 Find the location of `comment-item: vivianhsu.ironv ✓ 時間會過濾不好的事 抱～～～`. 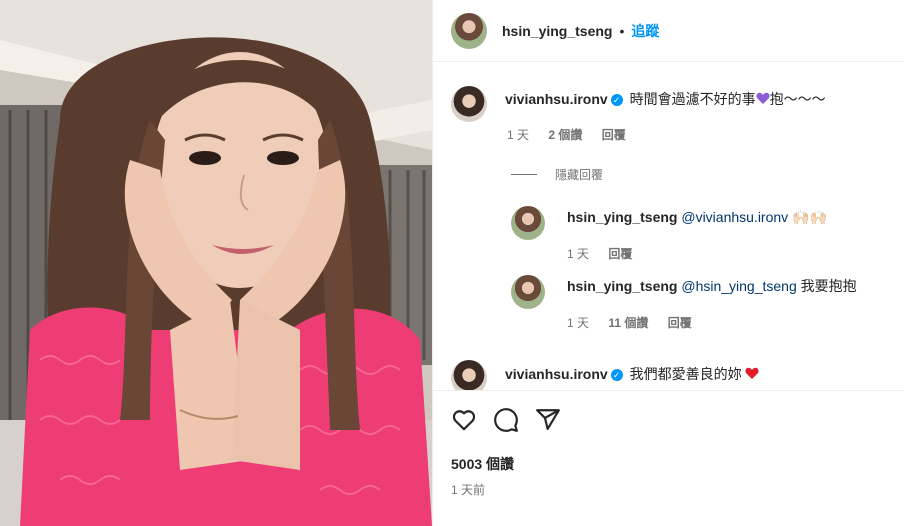

comment-item: vivianhsu.ironv ✓ 時間會過濾不好的事 抱～～～ is located at coordinates (638, 104).